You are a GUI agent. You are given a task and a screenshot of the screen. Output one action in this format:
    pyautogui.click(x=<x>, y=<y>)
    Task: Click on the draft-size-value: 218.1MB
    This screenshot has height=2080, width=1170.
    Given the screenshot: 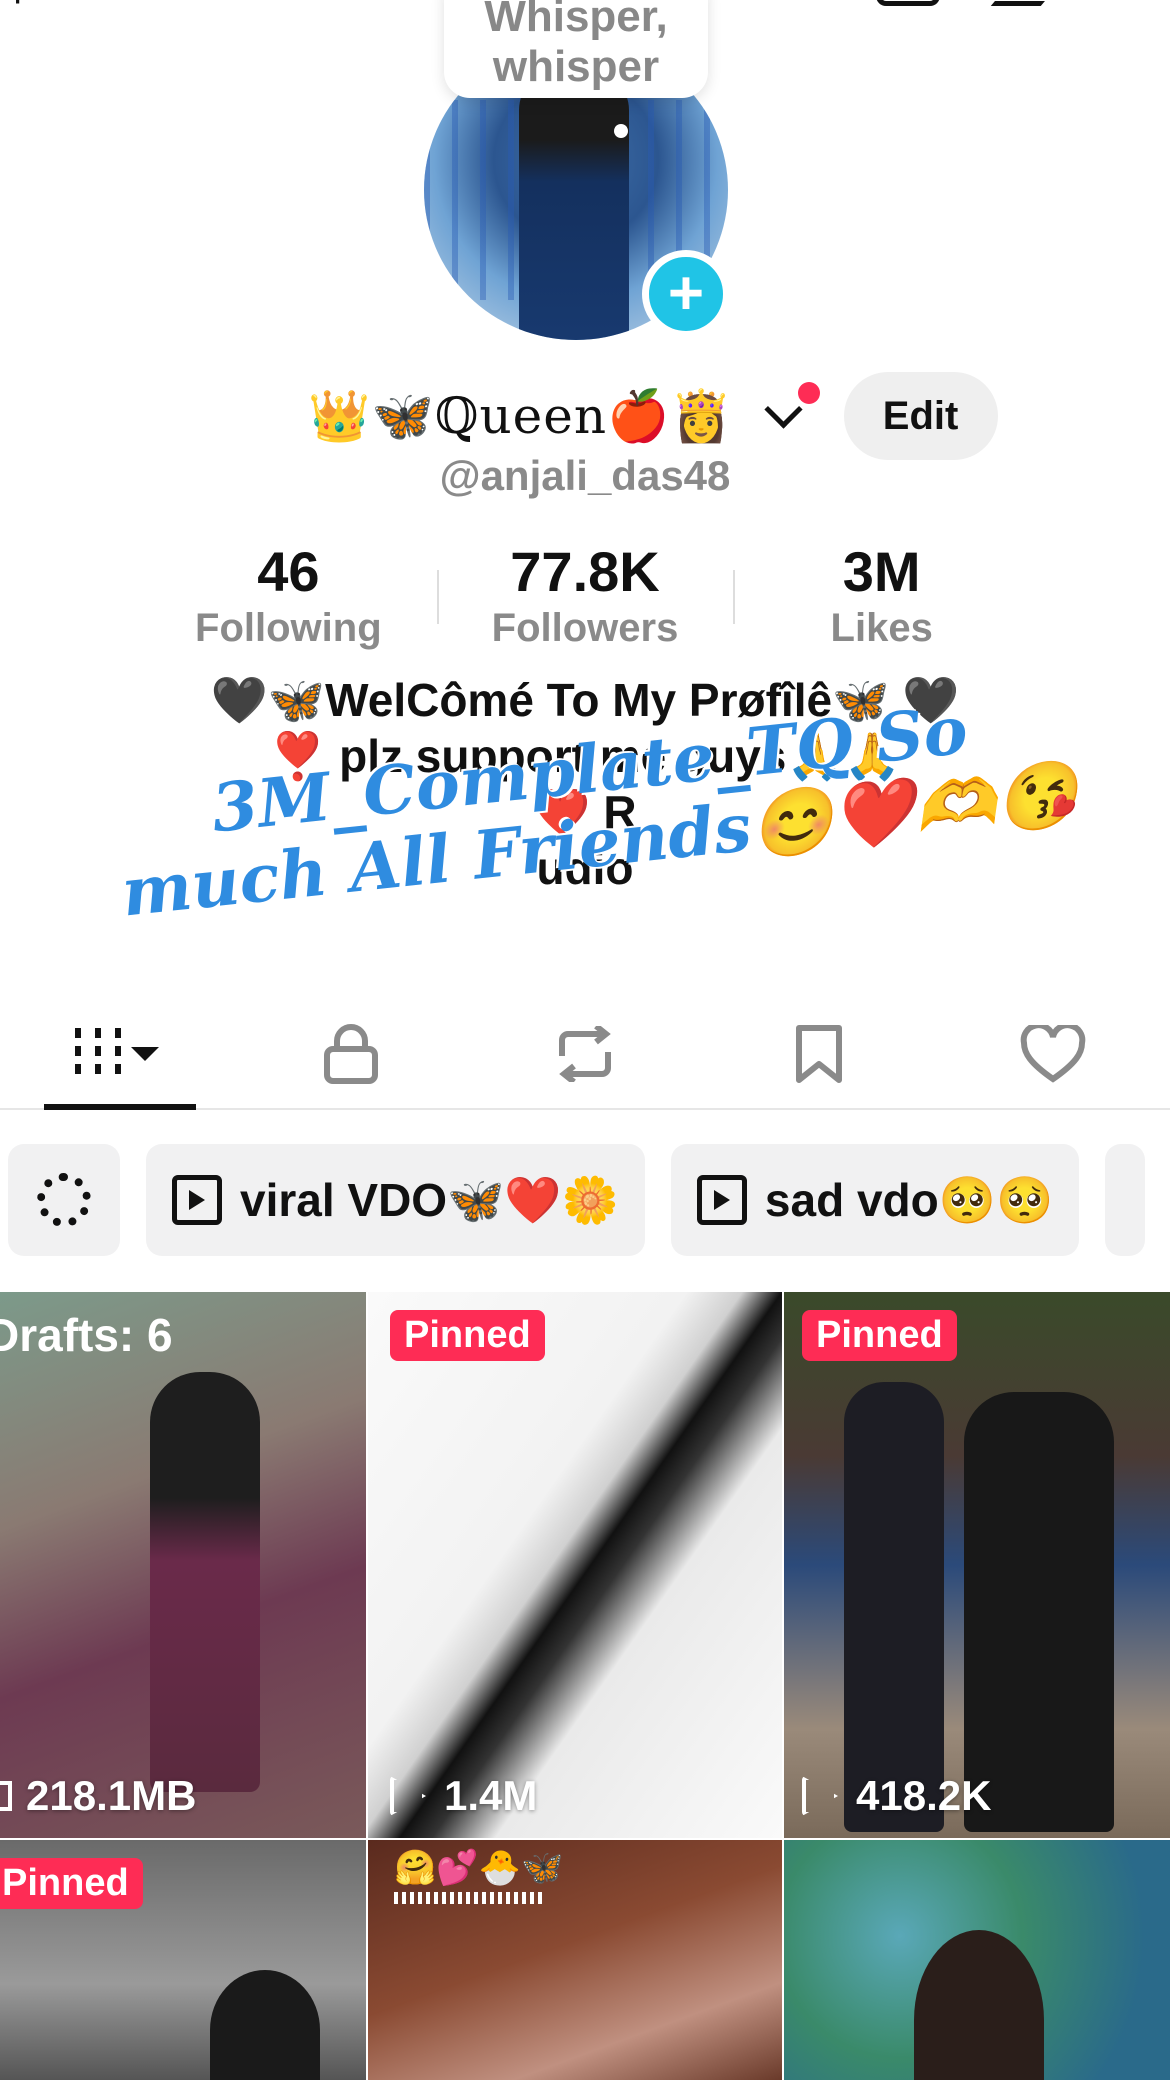 What is the action you would take?
    pyautogui.click(x=111, y=1795)
    